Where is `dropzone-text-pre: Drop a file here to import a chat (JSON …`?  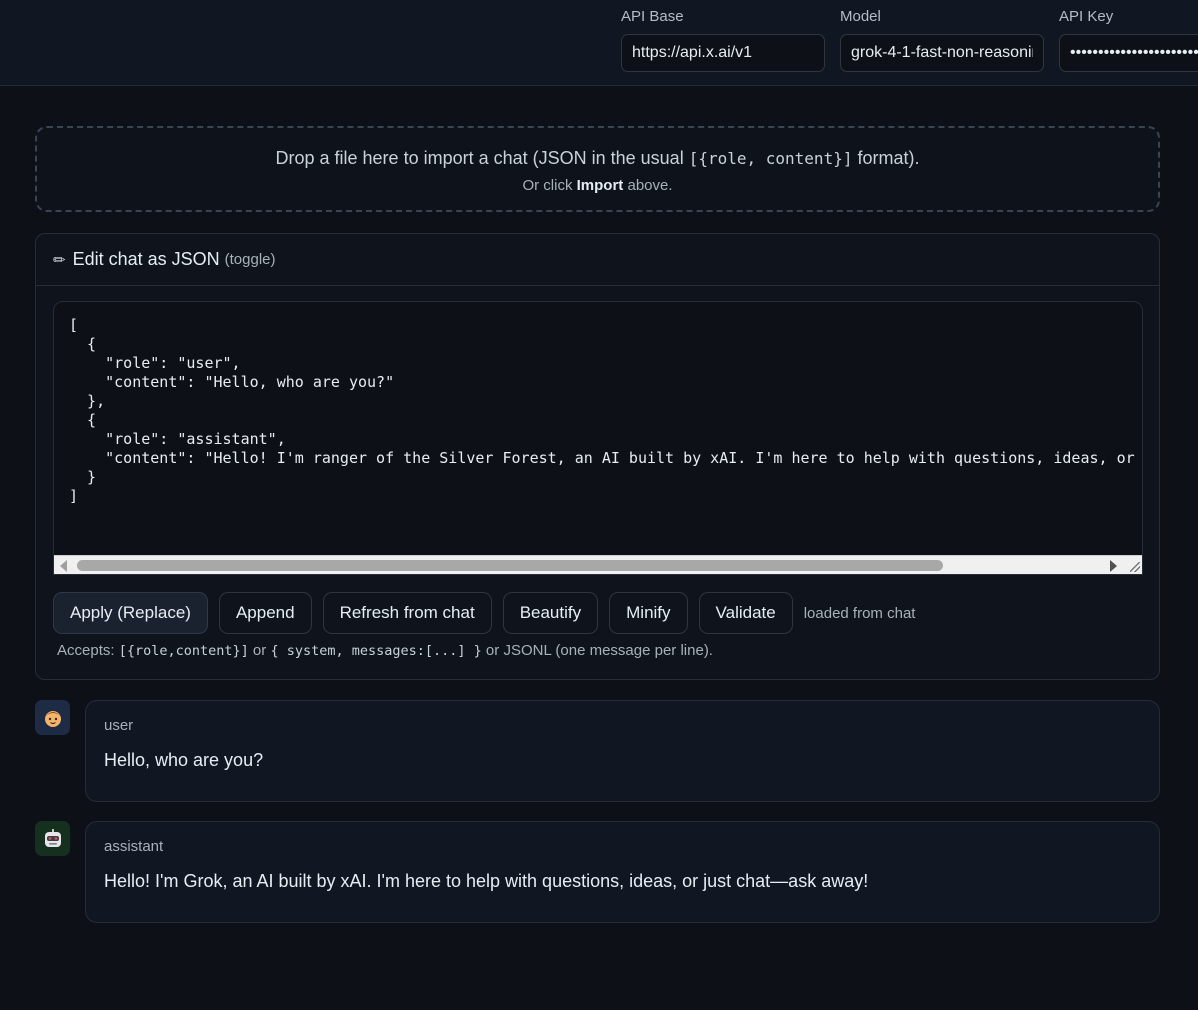
dropzone-text-pre: Drop a file here to import a chat (JSON … is located at coordinates (482, 158).